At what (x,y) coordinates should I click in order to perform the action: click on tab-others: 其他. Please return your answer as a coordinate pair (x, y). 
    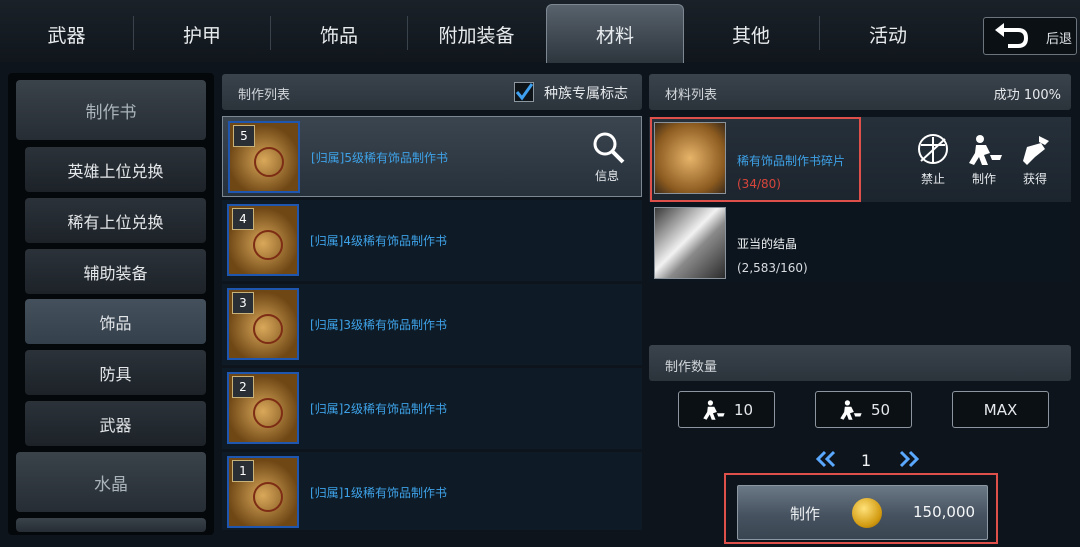
    Looking at the image, I should click on (751, 34).